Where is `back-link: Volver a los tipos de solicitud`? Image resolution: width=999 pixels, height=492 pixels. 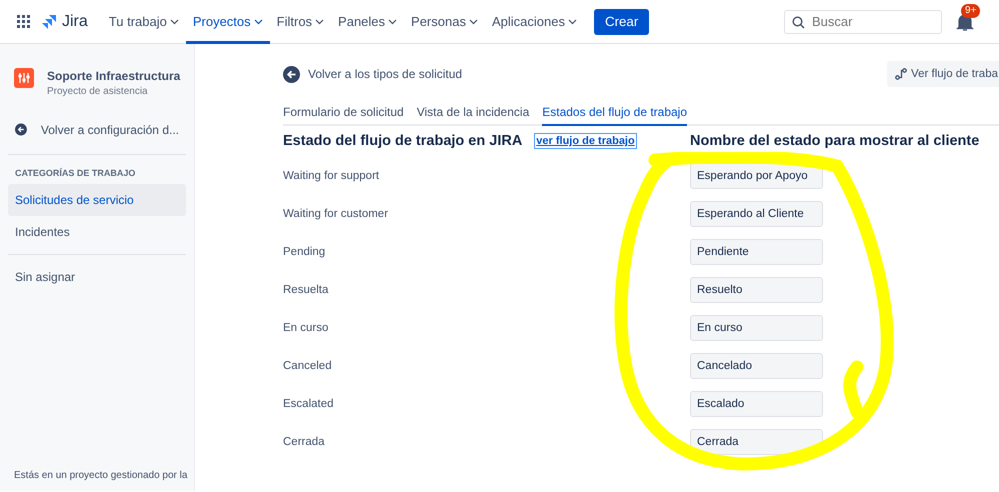 back-link: Volver a los tipos de solicitud is located at coordinates (372, 74).